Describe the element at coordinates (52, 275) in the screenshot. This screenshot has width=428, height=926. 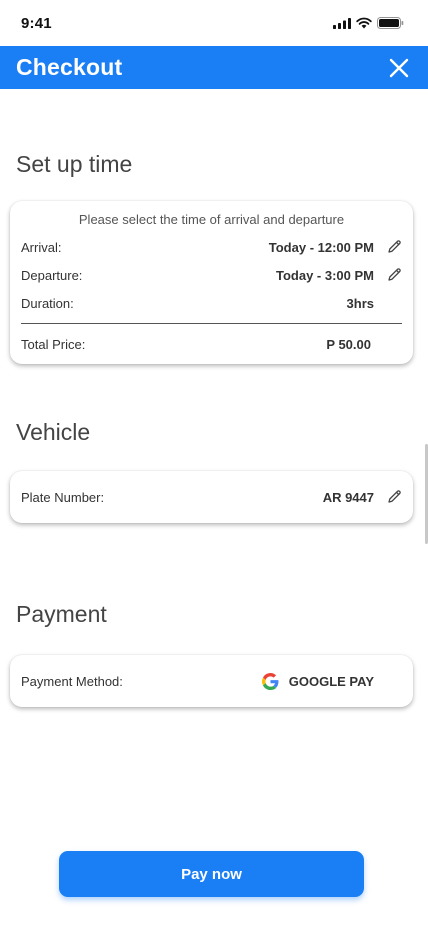
I see `departure-label: Departure:` at that location.